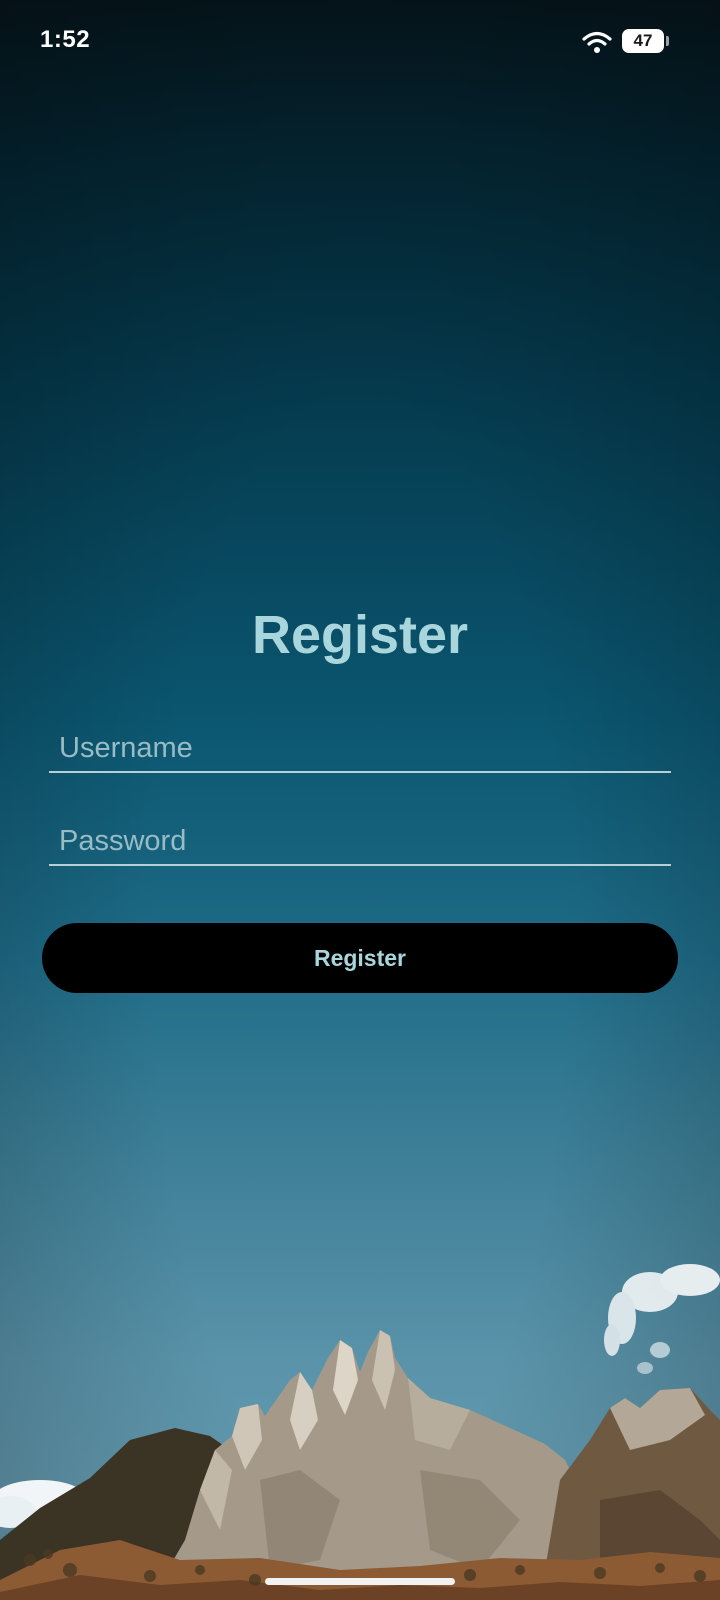 The image size is (720, 1600). What do you see at coordinates (597, 42) in the screenshot?
I see `wifi-icon` at bounding box center [597, 42].